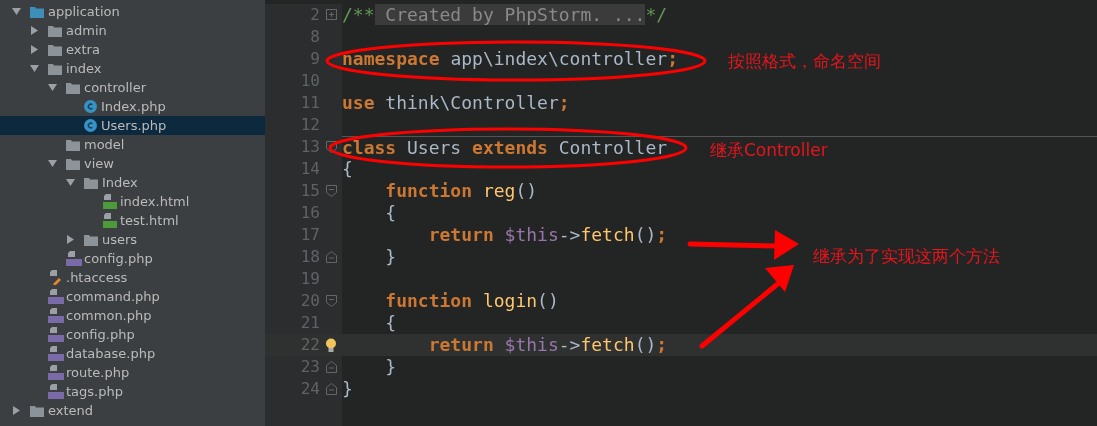 Image resolution: width=1097 pixels, height=426 pixels. I want to click on tree-item: view, so click(132, 163).